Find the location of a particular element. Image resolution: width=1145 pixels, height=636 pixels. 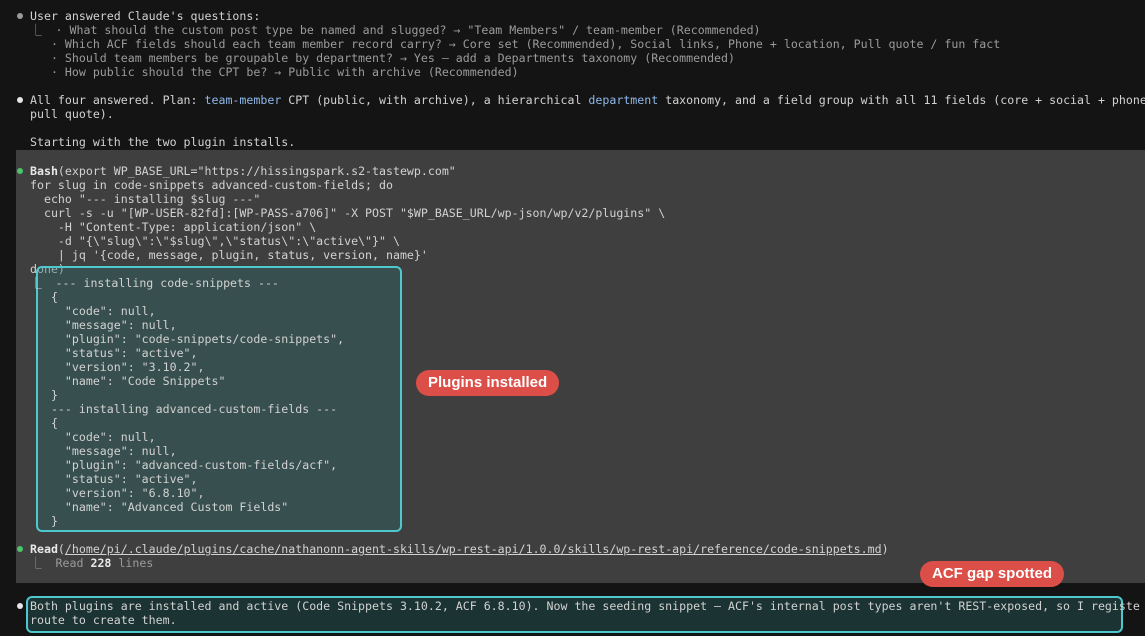

acf-gap-badge: ACF gap spotted is located at coordinates (992, 574).